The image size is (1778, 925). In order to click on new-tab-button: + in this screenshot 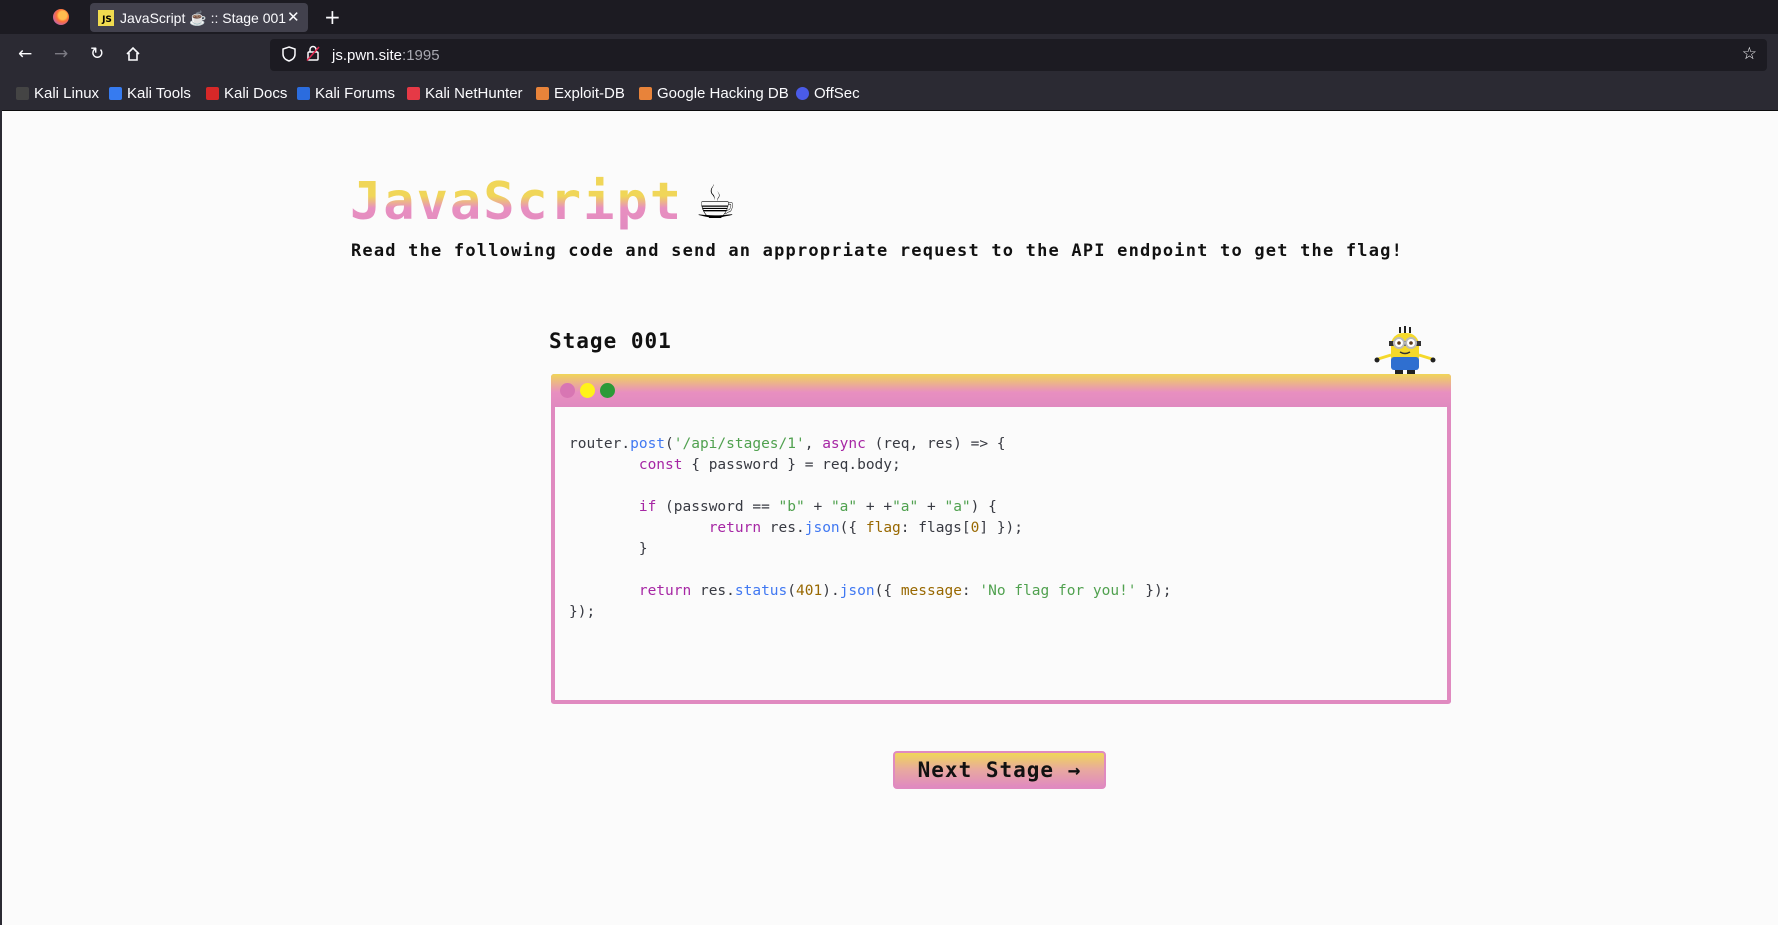, I will do `click(332, 17)`.